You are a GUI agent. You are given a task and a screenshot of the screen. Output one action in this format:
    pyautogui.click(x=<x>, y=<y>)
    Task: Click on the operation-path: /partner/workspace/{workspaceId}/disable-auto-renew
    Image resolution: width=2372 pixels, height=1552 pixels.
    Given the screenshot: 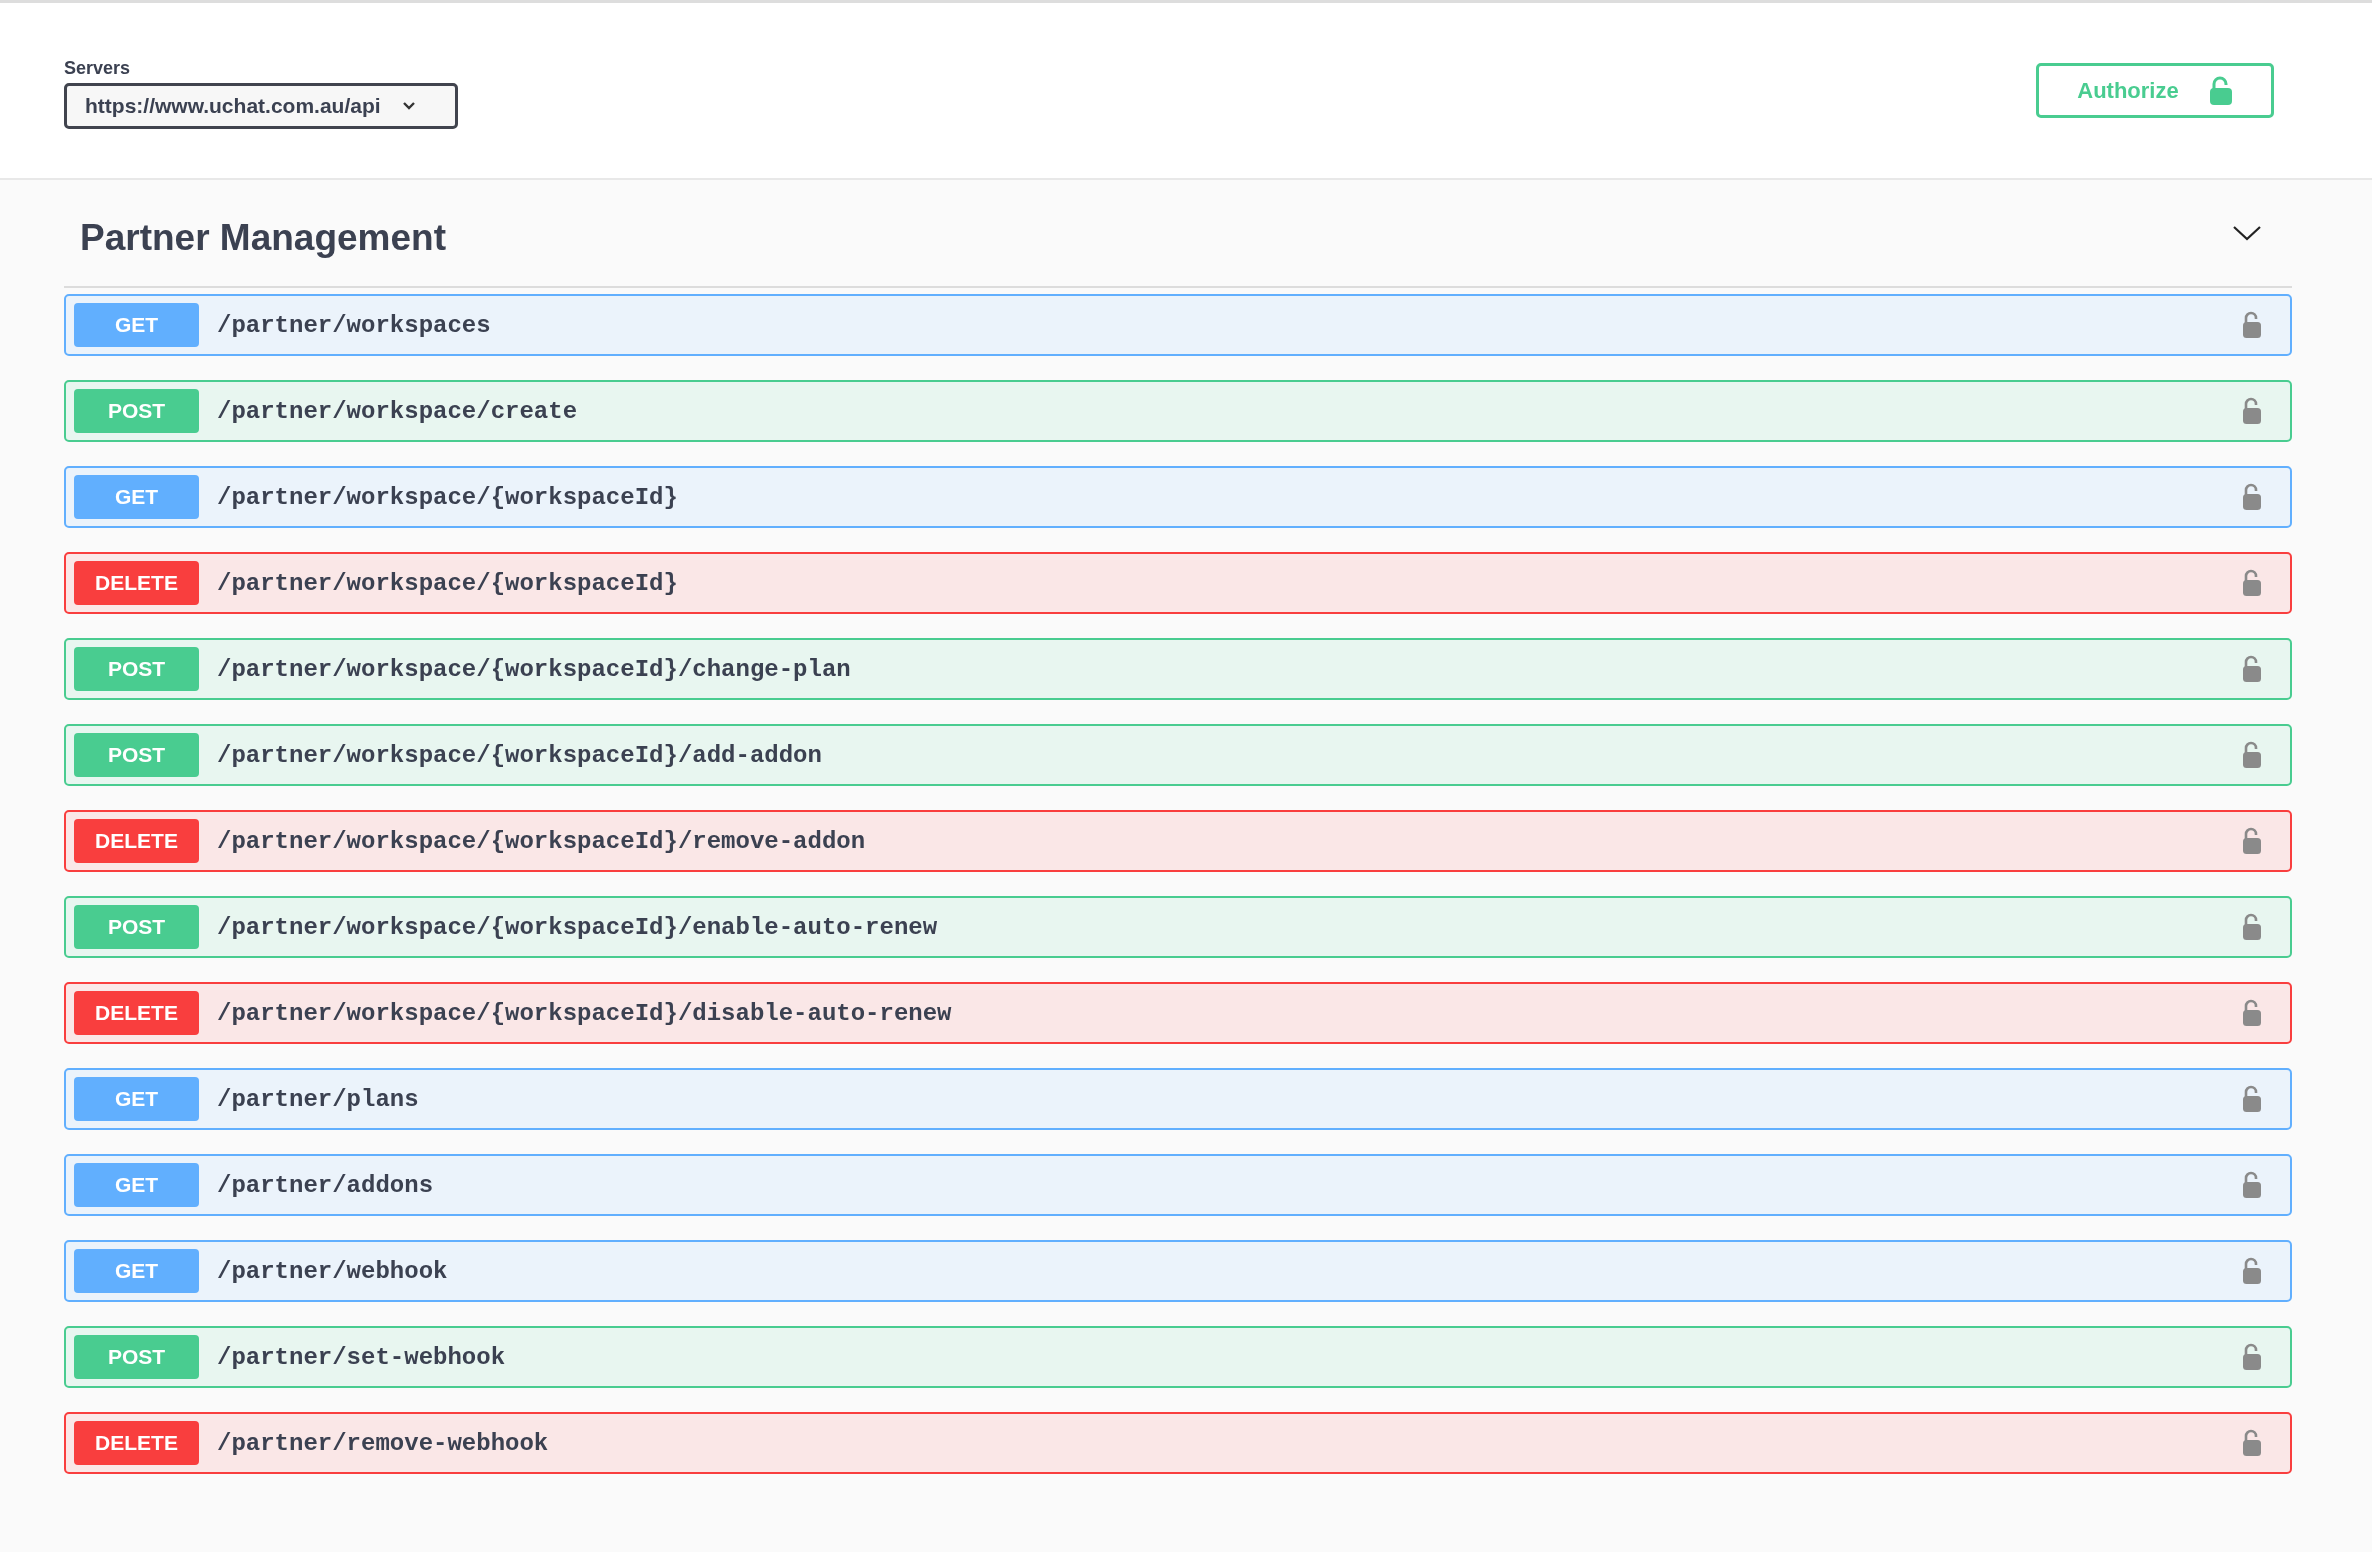 What is the action you would take?
    pyautogui.click(x=585, y=1013)
    